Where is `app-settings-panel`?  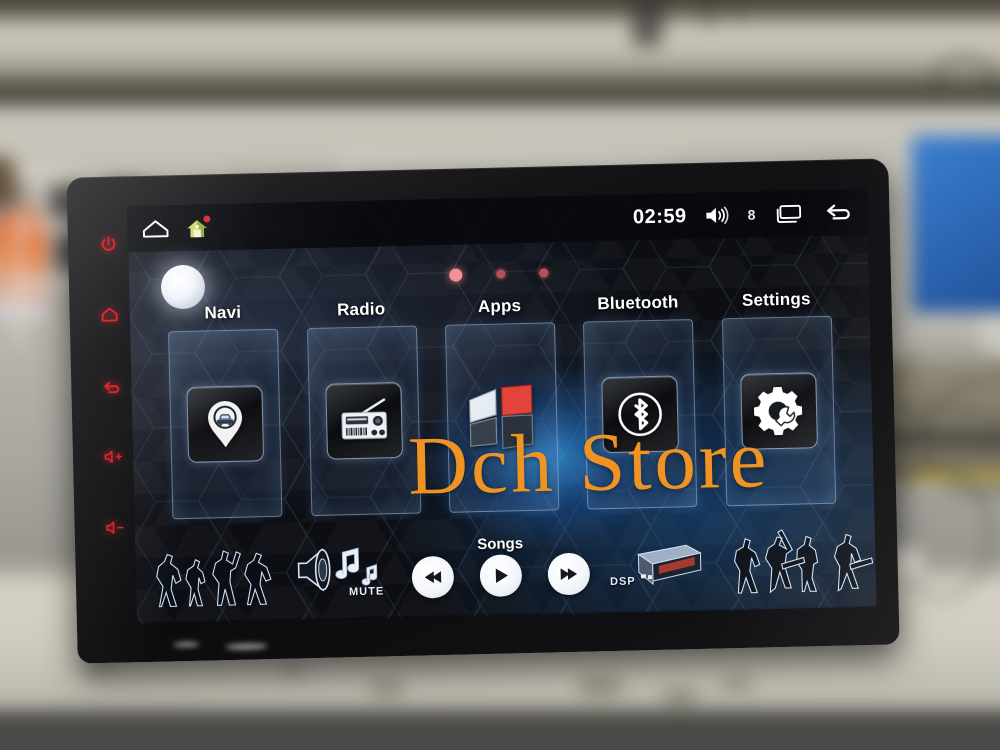
app-settings-panel is located at coordinates (779, 411).